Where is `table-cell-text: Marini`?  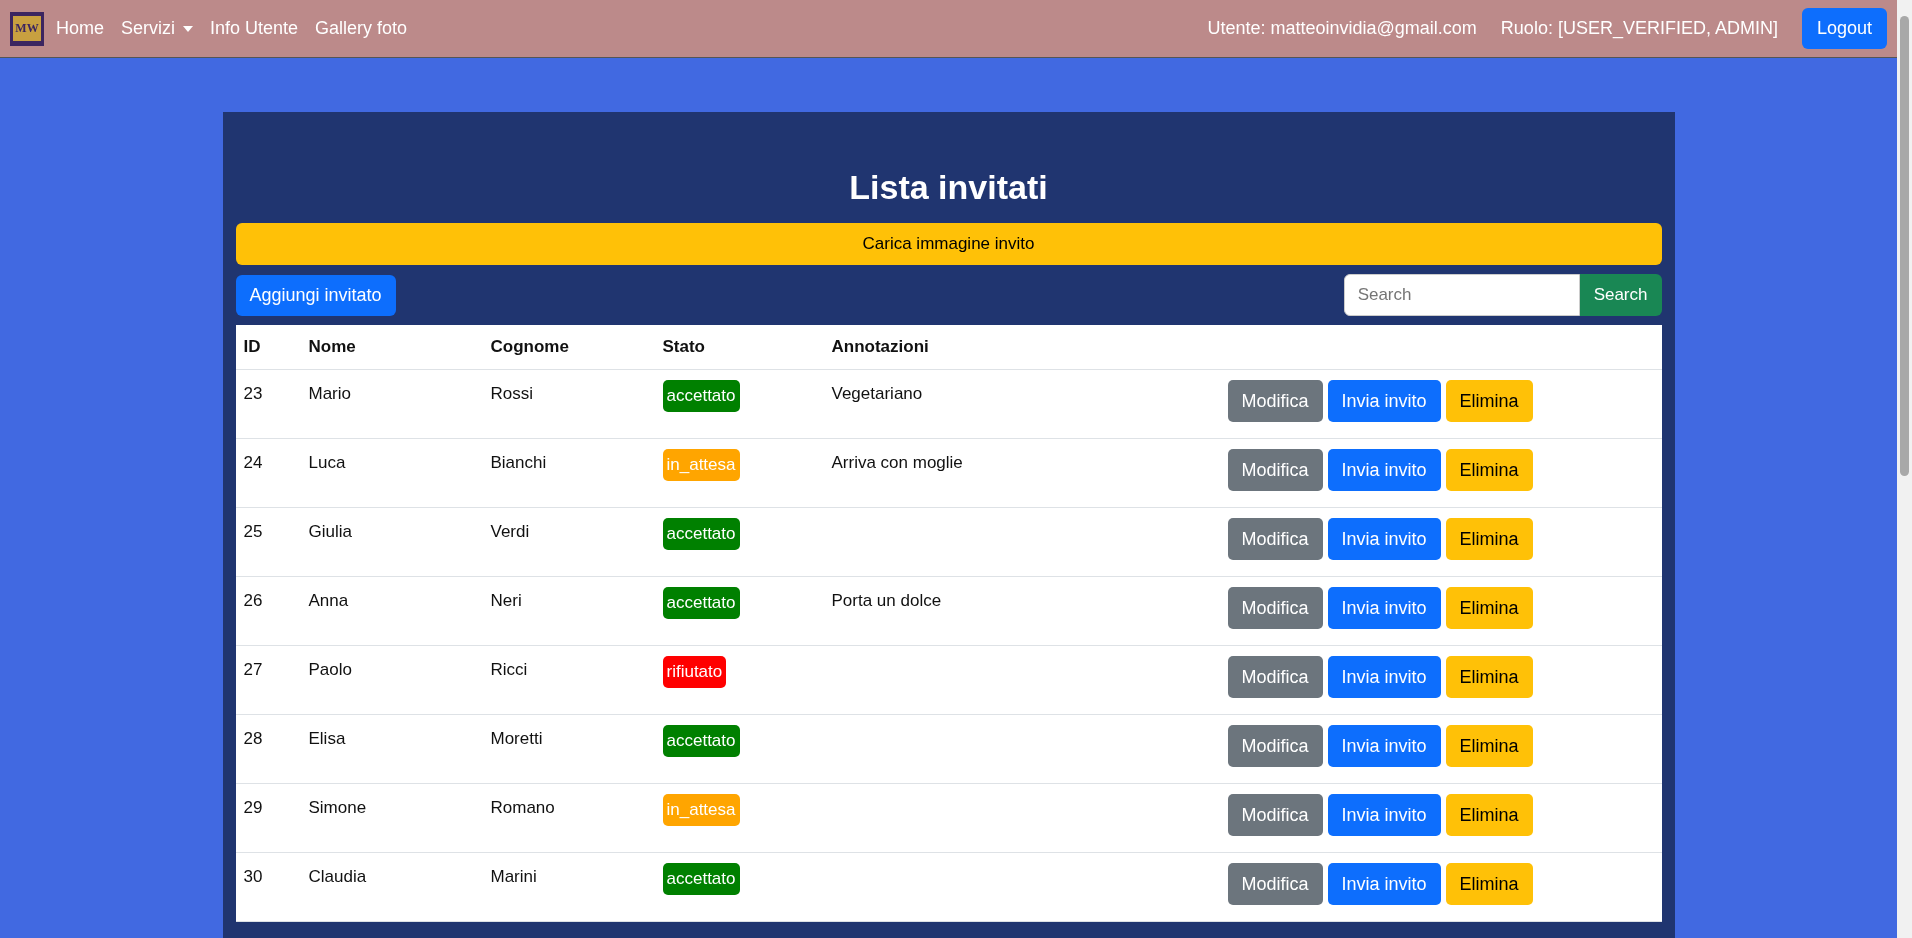
table-cell-text: Marini is located at coordinates (513, 877).